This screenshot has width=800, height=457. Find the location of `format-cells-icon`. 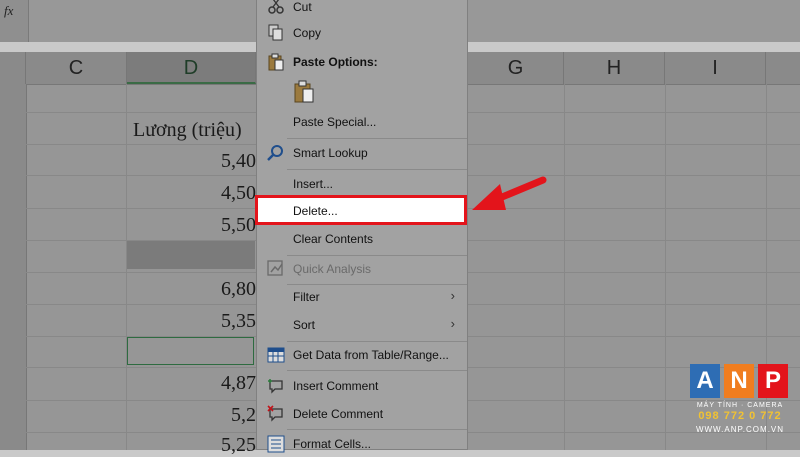

format-cells-icon is located at coordinates (276, 444).